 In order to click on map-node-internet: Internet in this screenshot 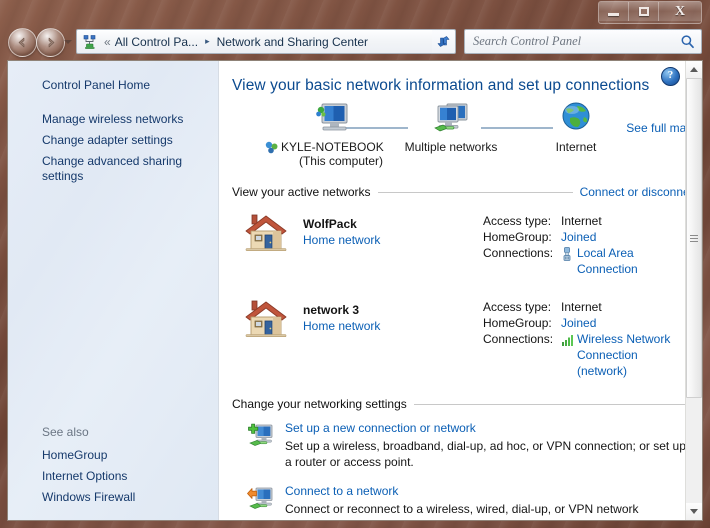, I will do `click(576, 127)`.